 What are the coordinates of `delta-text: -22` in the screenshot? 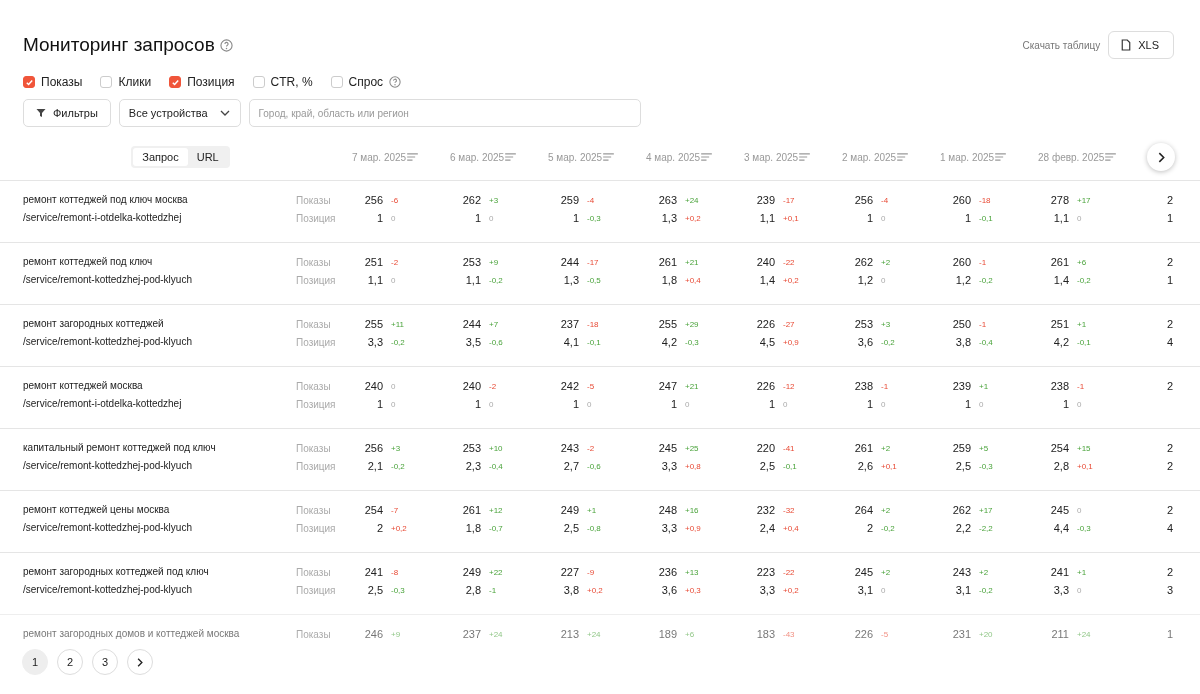 It's located at (789, 262).